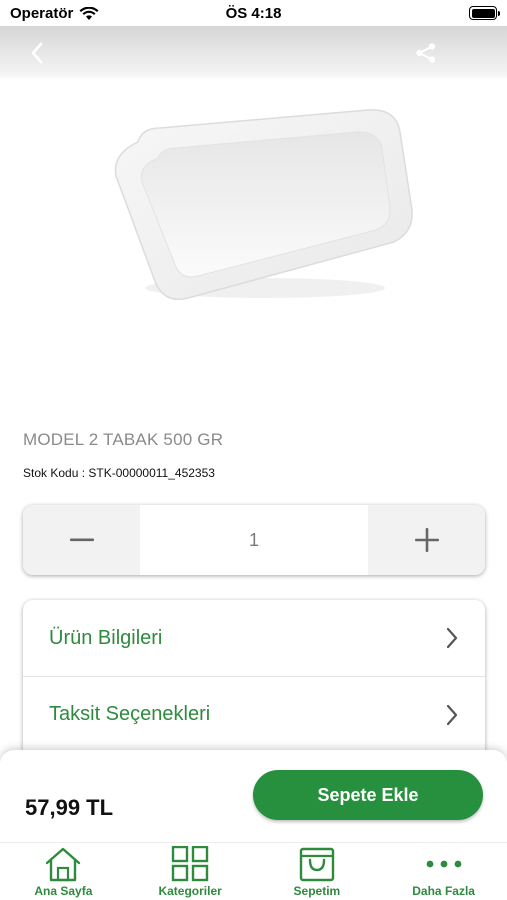 This screenshot has width=507, height=900. I want to click on more-icon, so click(444, 864).